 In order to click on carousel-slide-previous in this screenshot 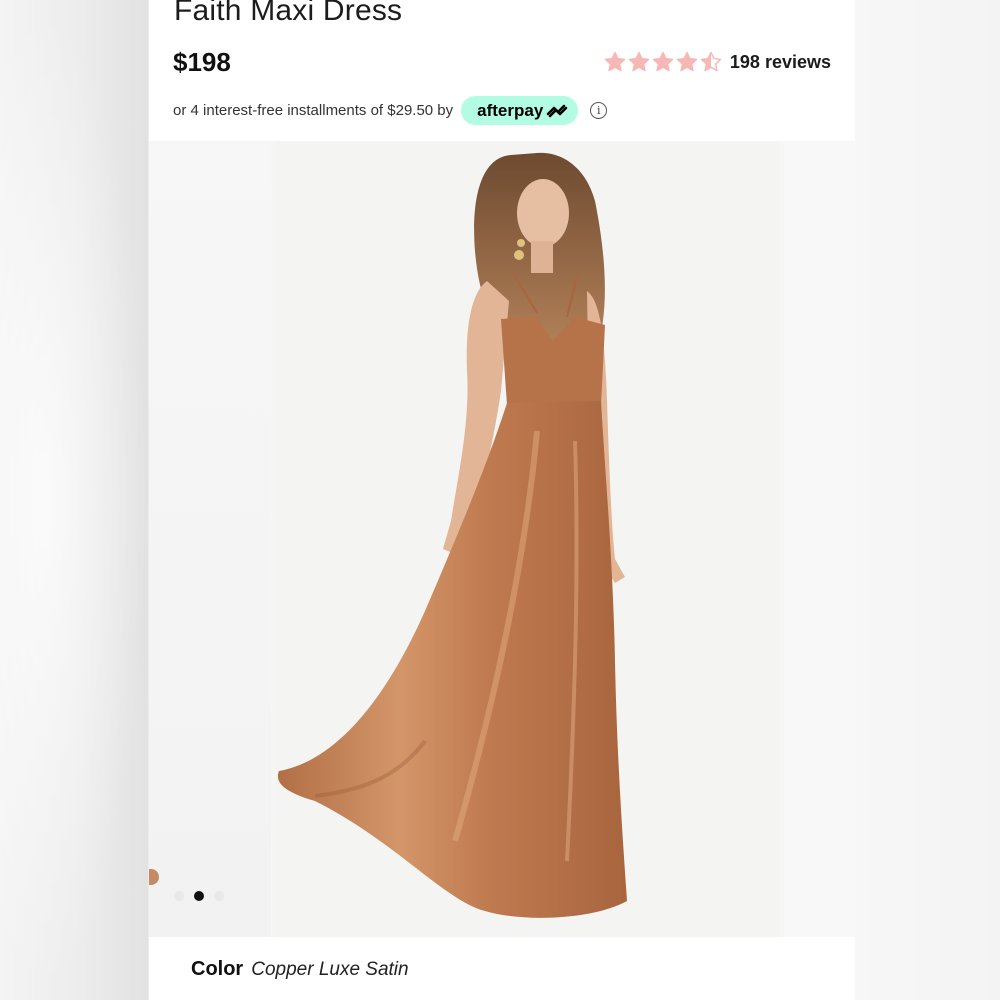, I will do `click(210, 539)`.